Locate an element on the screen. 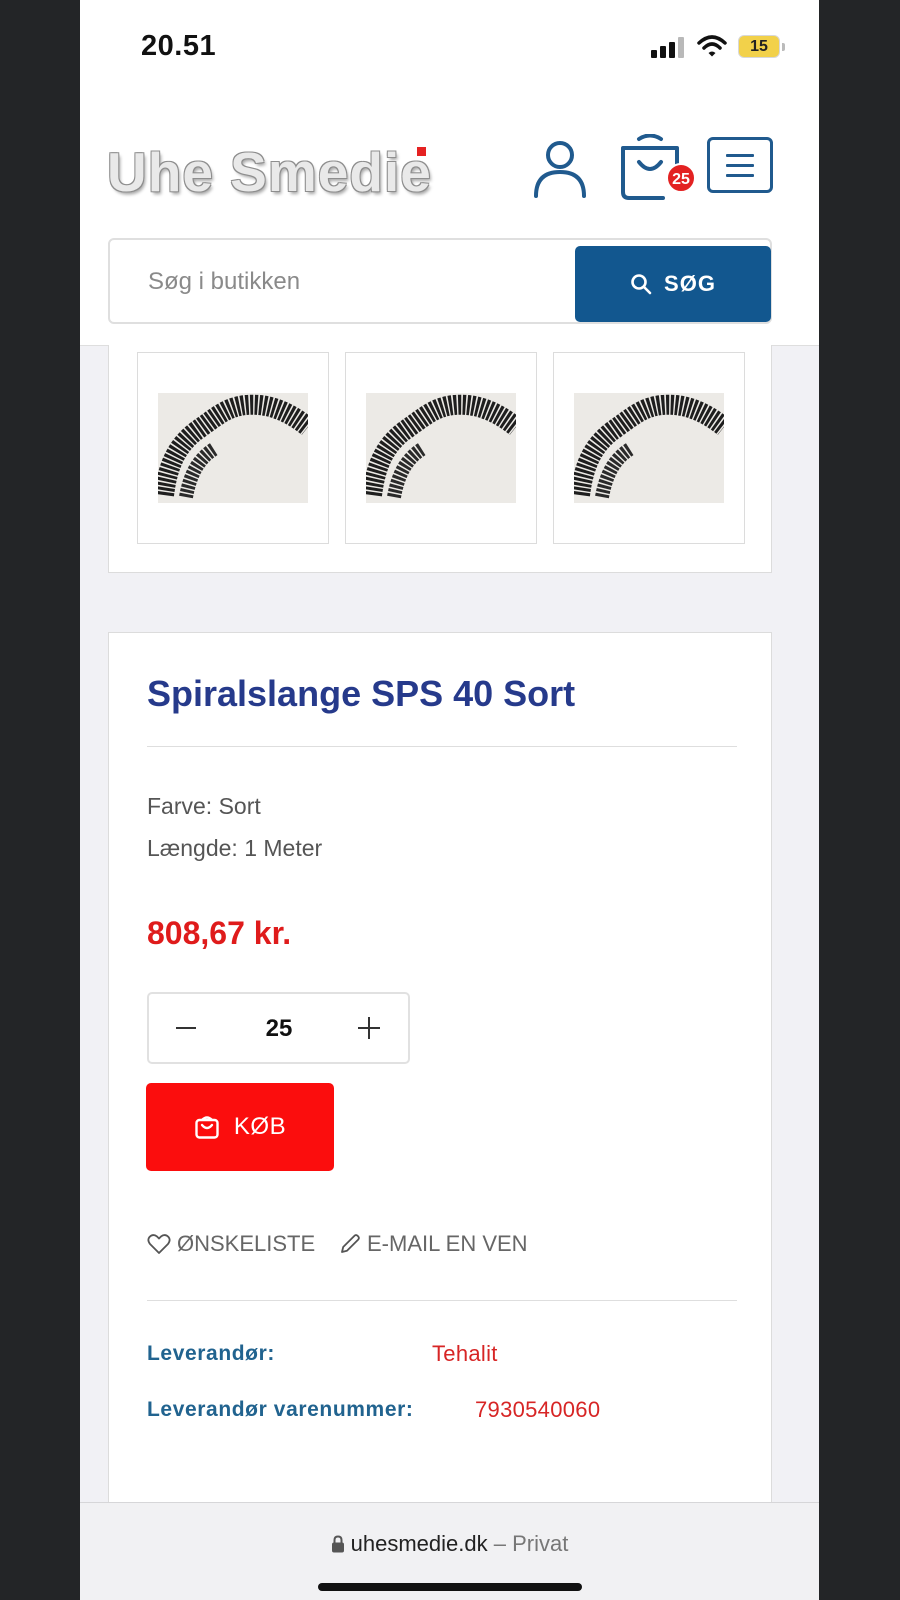  wishlist-link: ØNSKELISTE is located at coordinates (231, 1244).